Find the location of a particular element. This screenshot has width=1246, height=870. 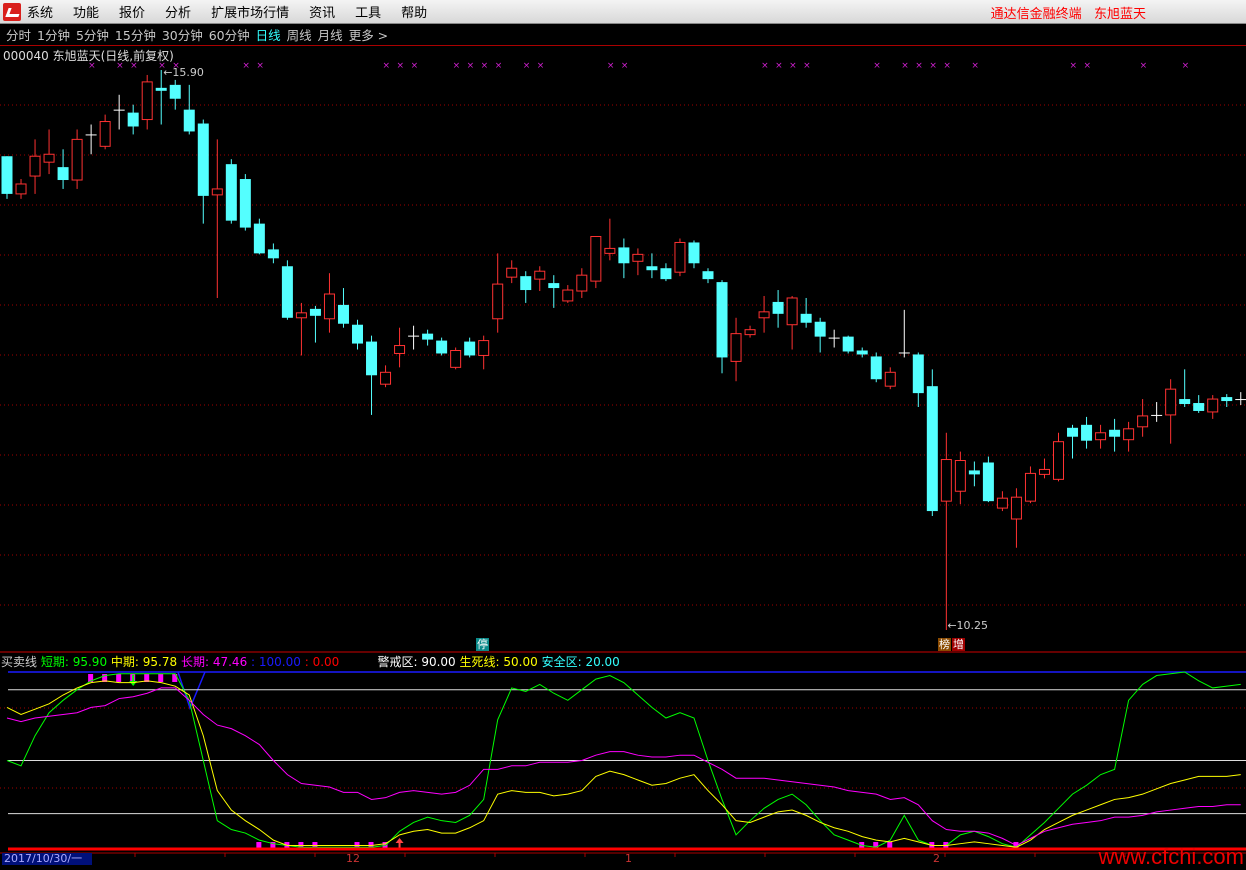

top-signal-marker is located at coordinates (161, 678).